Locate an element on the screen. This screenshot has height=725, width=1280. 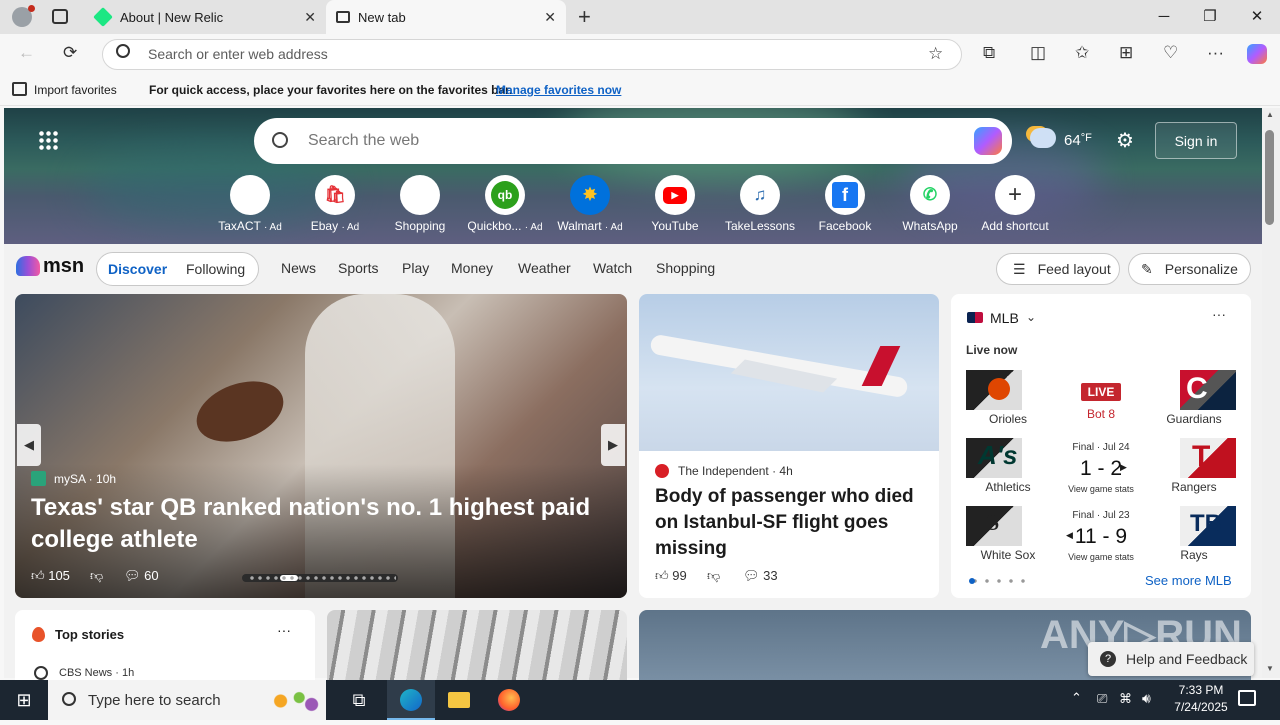
tab-discover: Discover is located at coordinates (137, 269).